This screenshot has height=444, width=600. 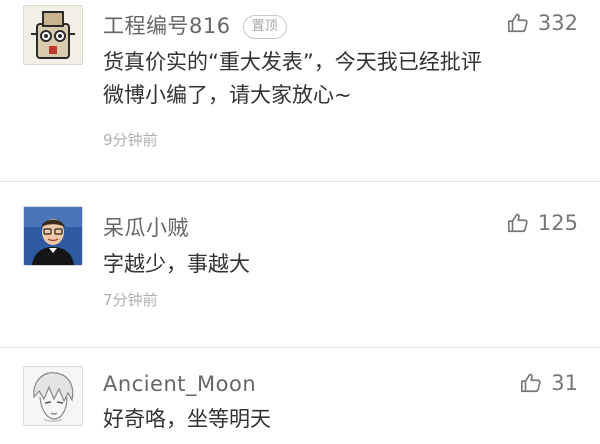 I want to click on username-label: 呆瓜小贼, so click(x=146, y=228).